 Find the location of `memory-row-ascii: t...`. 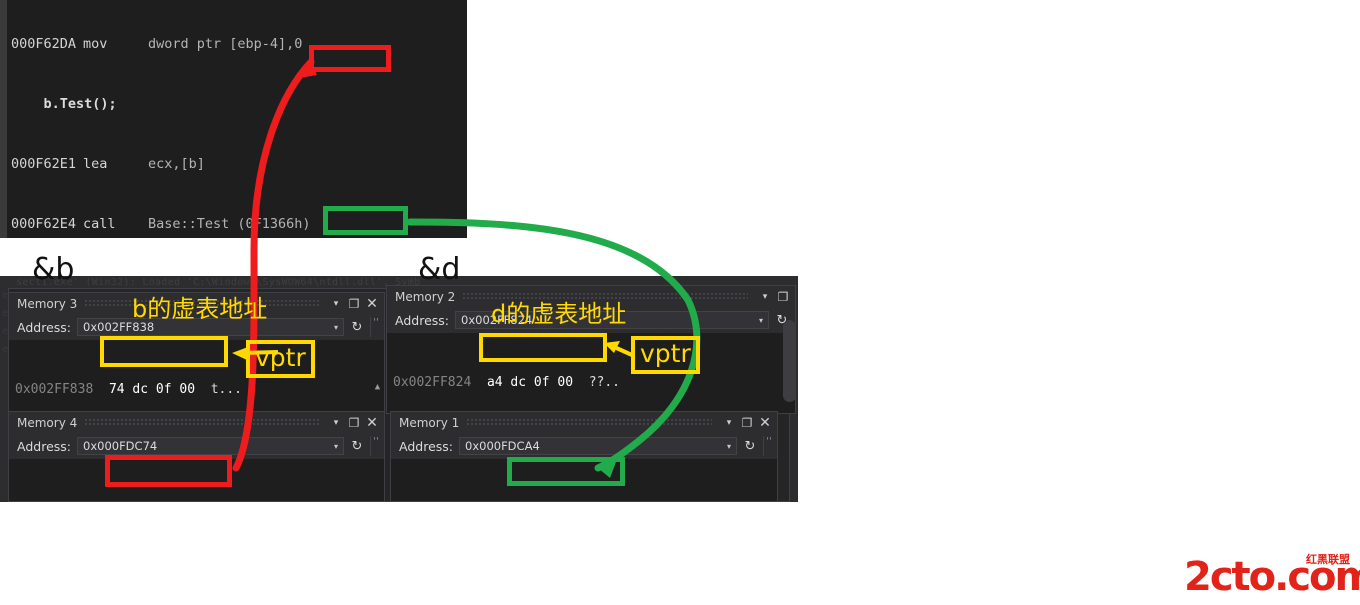

memory-row-ascii: t... is located at coordinates (226, 389).